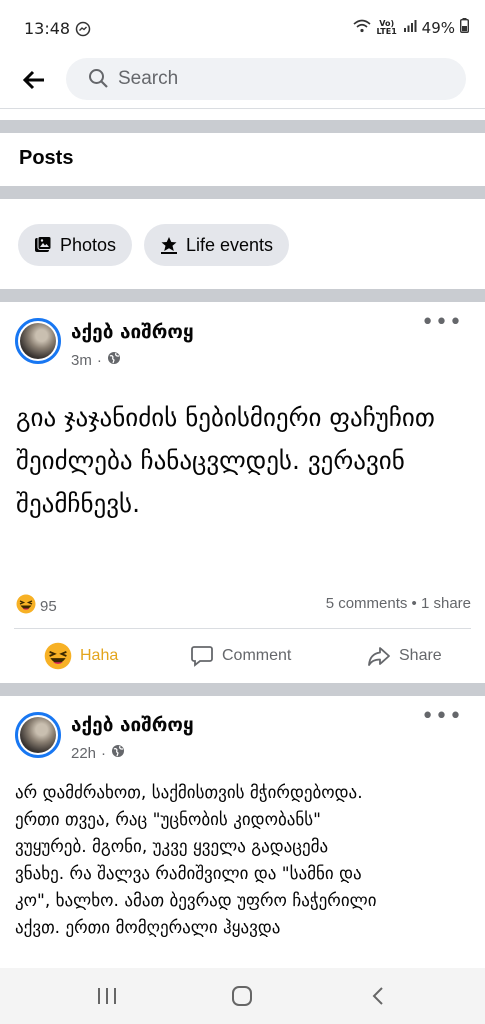 The image size is (485, 1024). What do you see at coordinates (398, 603) in the screenshot?
I see `engagement-counts: 5 comments • 1 share` at bounding box center [398, 603].